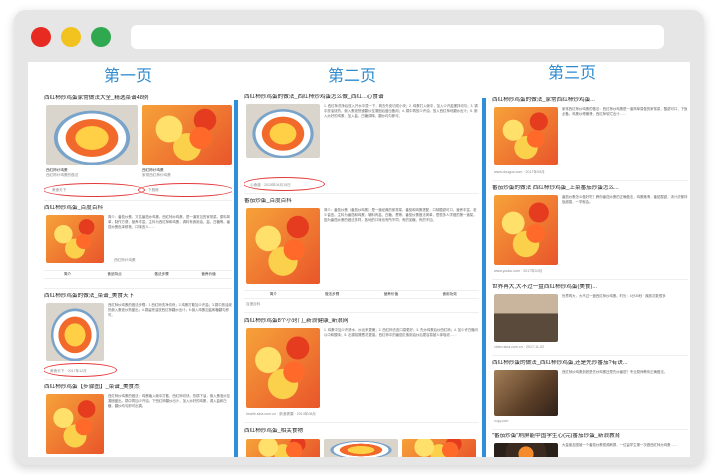 The width and height of the screenshot is (715, 474). What do you see at coordinates (253, 304) in the screenshot?
I see `result-source: 百度百科` at bounding box center [253, 304].